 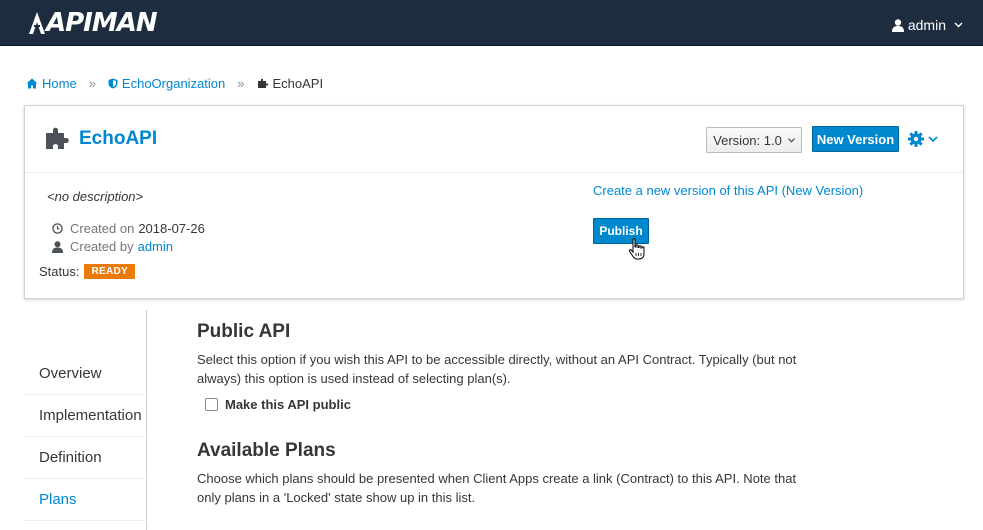 I want to click on status-badge: READY, so click(x=109, y=271).